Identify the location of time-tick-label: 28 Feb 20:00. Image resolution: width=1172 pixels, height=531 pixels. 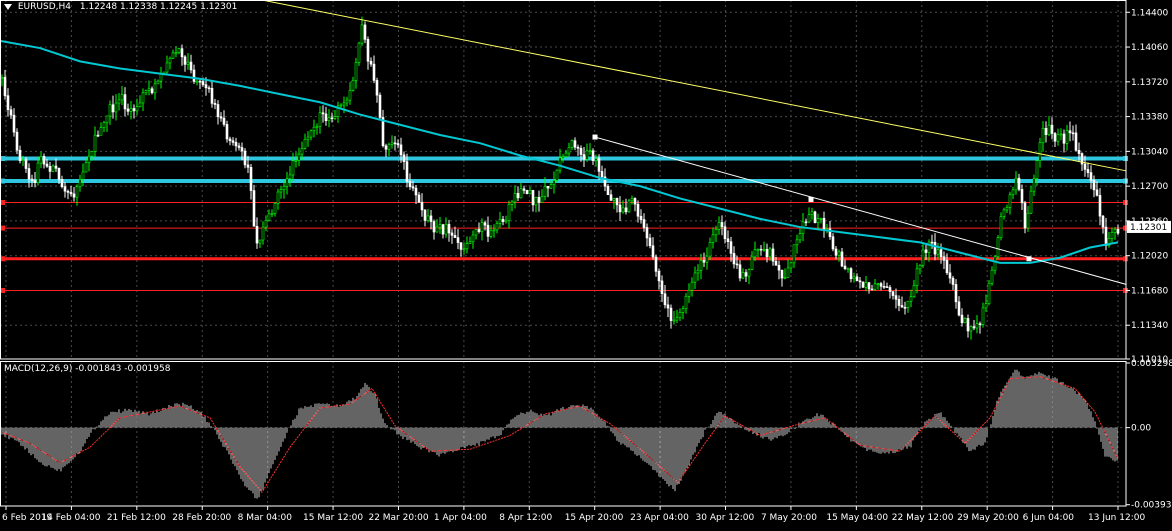
(201, 518).